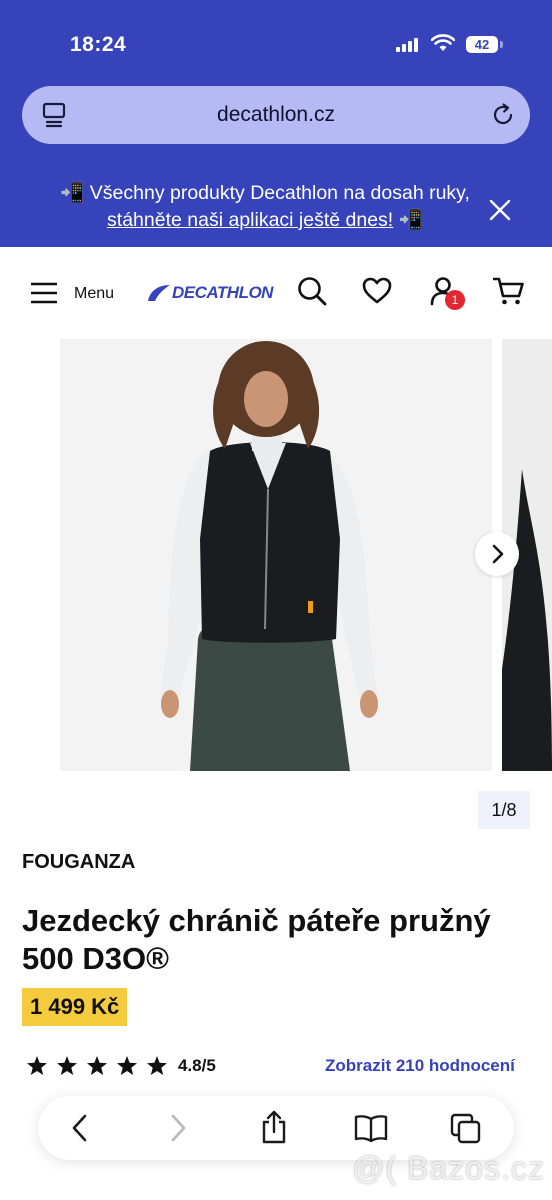 Image resolution: width=552 pixels, height=1200 pixels. I want to click on account-notification-badge: 1, so click(455, 300).